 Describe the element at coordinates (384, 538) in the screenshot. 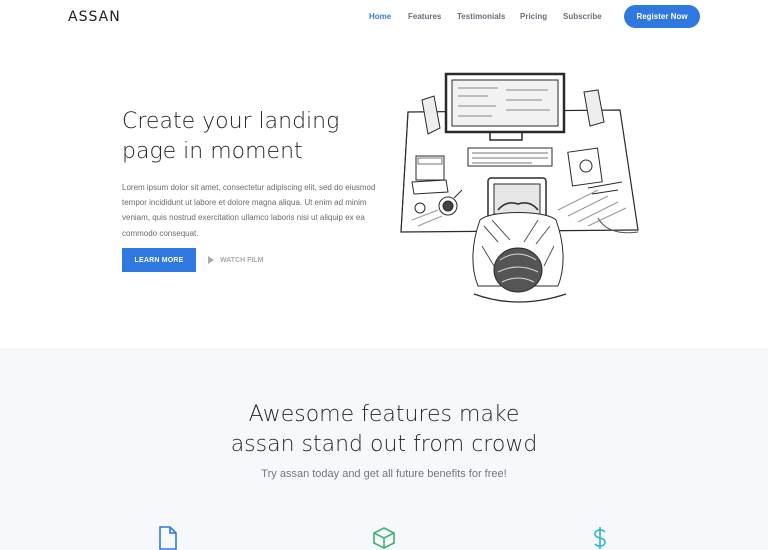

I see `box-icon` at that location.